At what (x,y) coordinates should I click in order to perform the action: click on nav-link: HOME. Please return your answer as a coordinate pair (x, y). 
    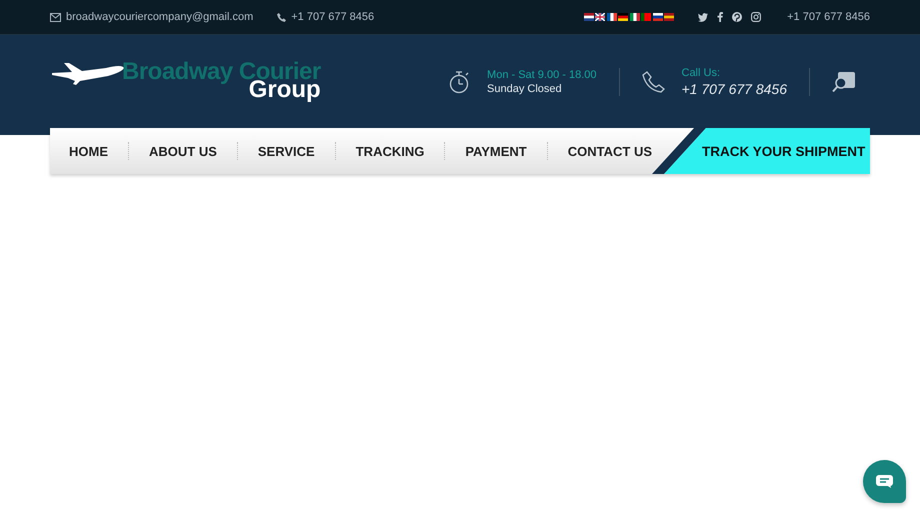
    Looking at the image, I should click on (88, 151).